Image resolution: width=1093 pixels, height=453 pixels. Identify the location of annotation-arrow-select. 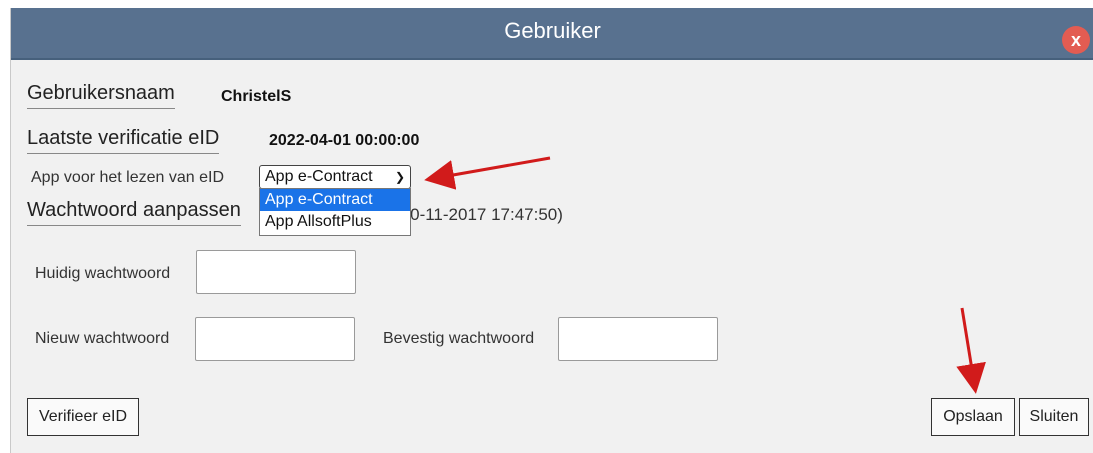
(487, 173).